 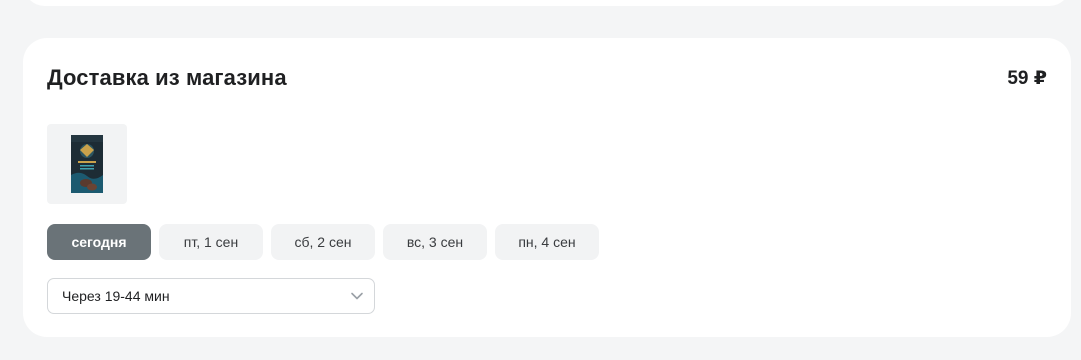 What do you see at coordinates (547, 3) in the screenshot?
I see `previous-card` at bounding box center [547, 3].